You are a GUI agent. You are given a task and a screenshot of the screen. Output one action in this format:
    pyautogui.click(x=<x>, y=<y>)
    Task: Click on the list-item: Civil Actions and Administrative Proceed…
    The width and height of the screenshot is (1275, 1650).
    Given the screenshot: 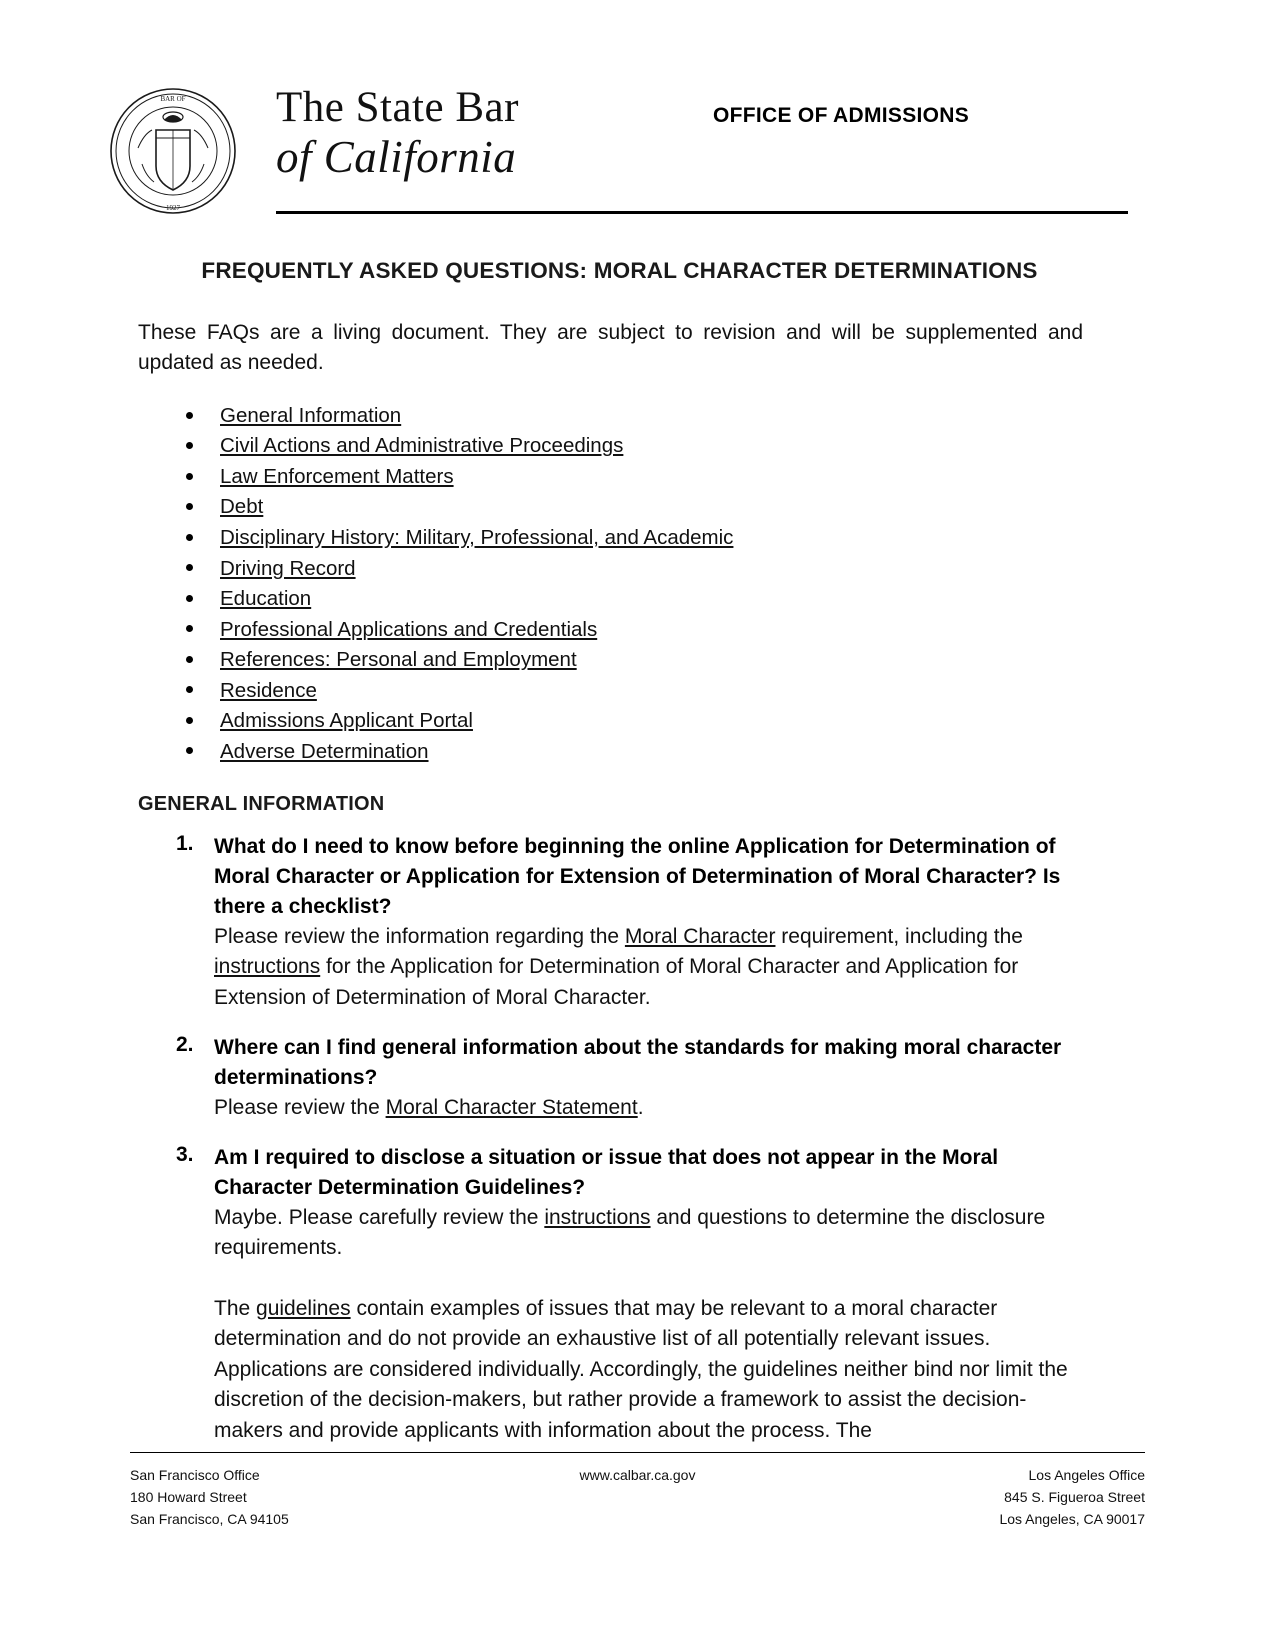 What is the action you would take?
    pyautogui.click(x=610, y=446)
    